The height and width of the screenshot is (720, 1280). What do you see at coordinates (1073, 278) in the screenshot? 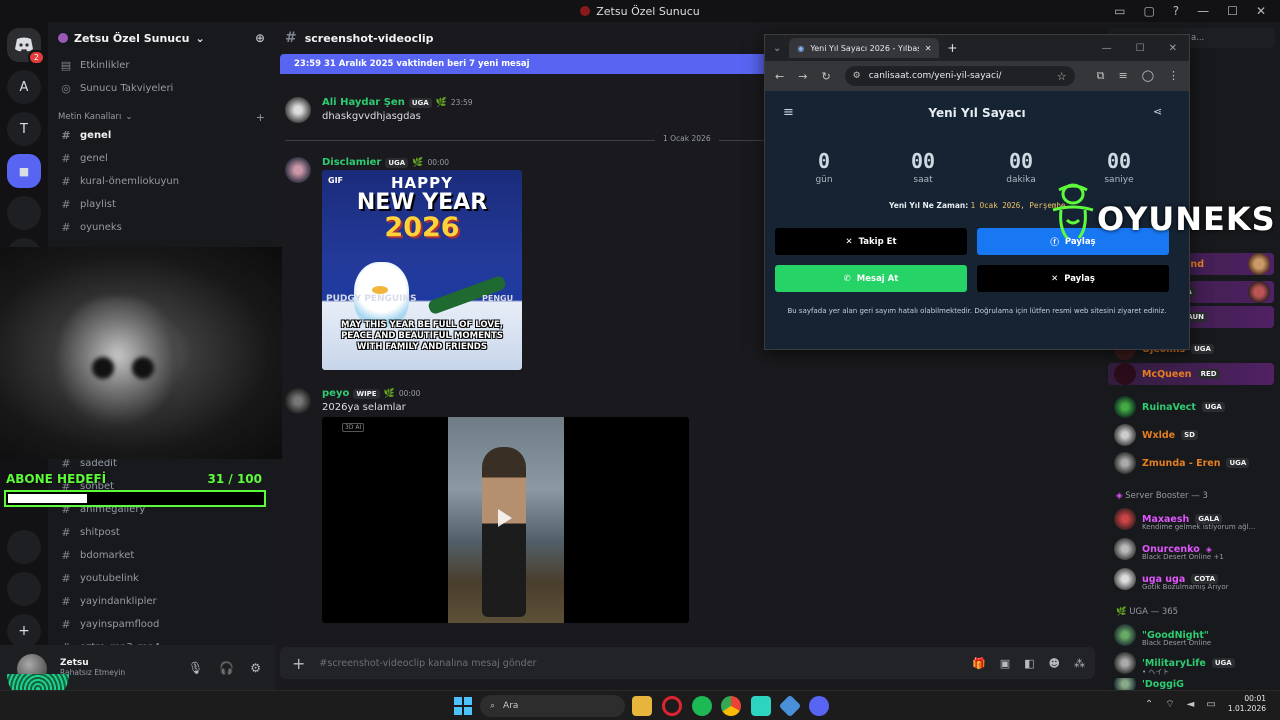
I see `x-share-button: ✕ Paylaş` at bounding box center [1073, 278].